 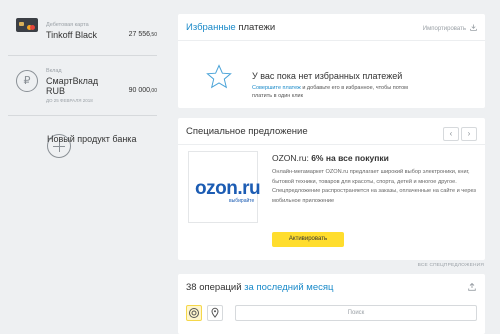 What do you see at coordinates (451, 134) in the screenshot?
I see `prev-offer-button: ‹` at bounding box center [451, 134].